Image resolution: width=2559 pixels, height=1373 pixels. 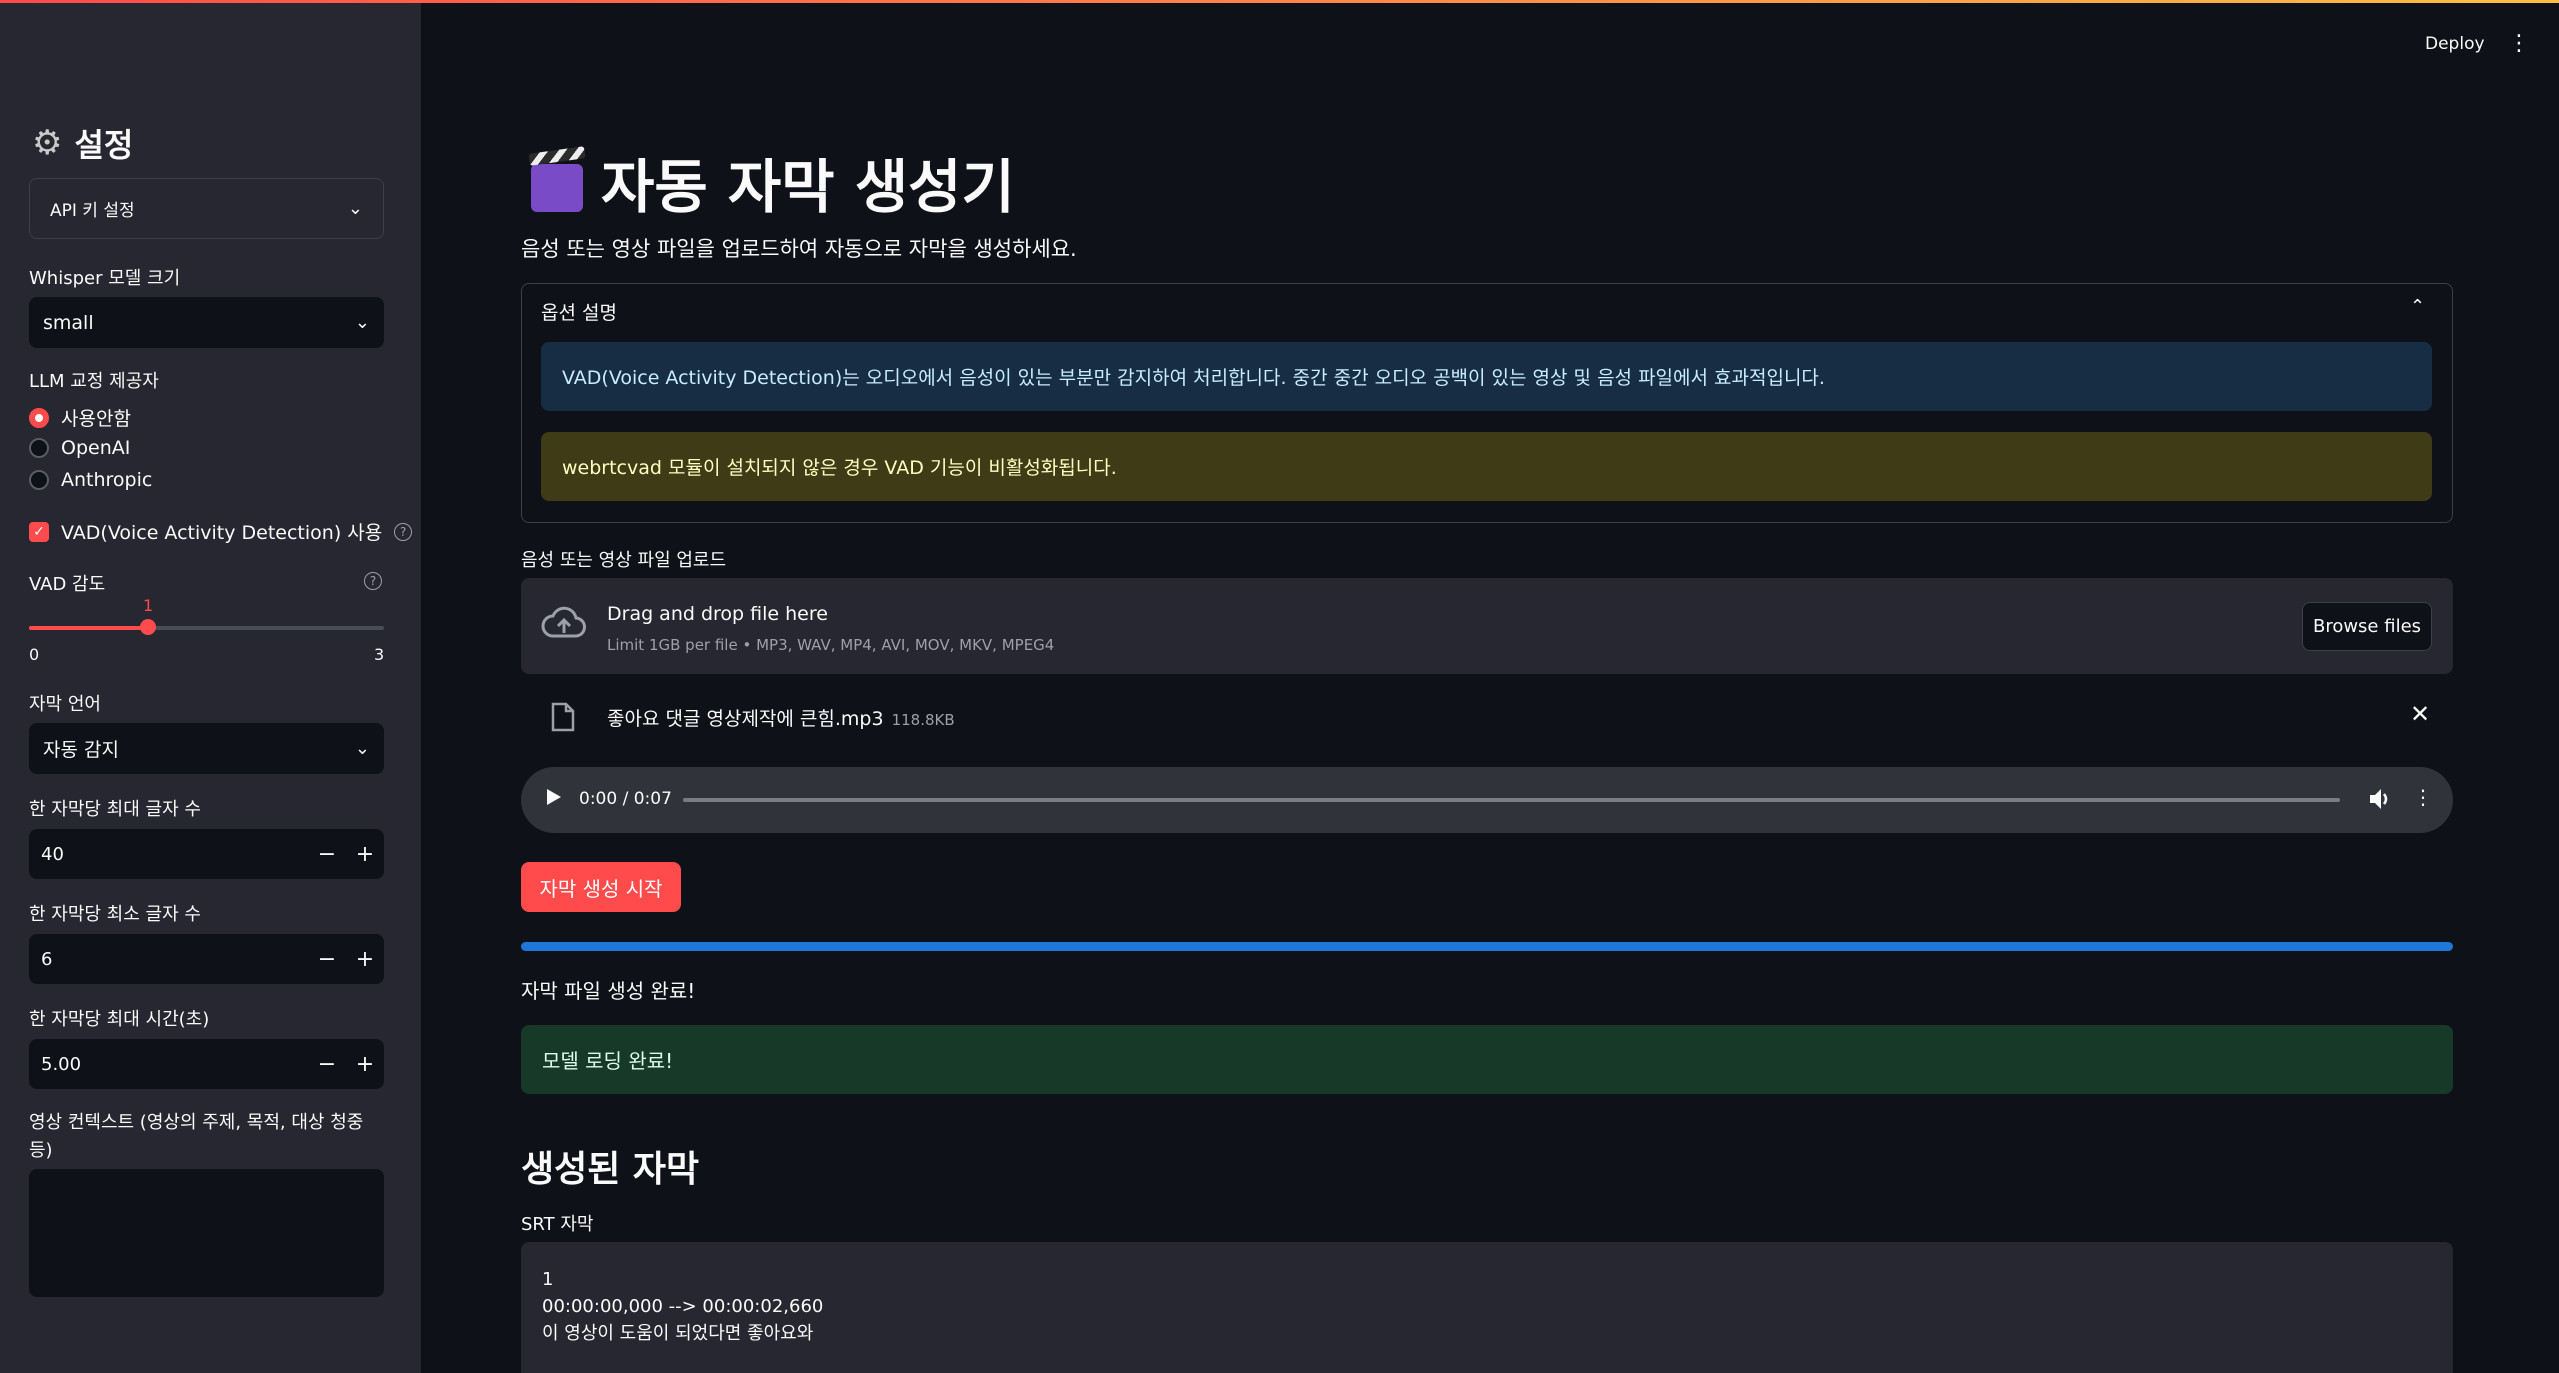 I want to click on chevron-up-icon: ⌃, so click(x=2417, y=306).